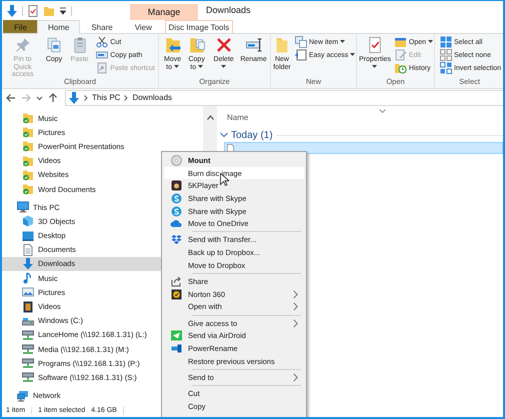 Image resolution: width=505 pixels, height=419 pixels. Describe the element at coordinates (446, 68) in the screenshot. I see `invert-selection-icon` at that location.